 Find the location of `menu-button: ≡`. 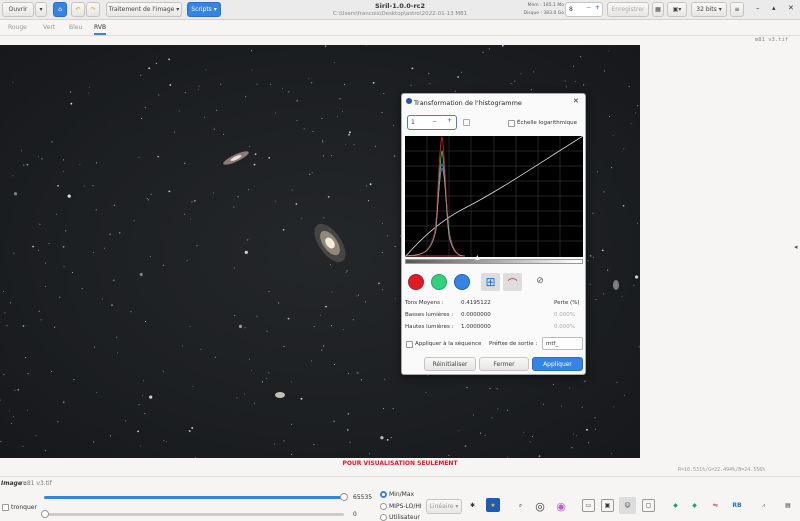

menu-button: ≡ is located at coordinates (737, 9).